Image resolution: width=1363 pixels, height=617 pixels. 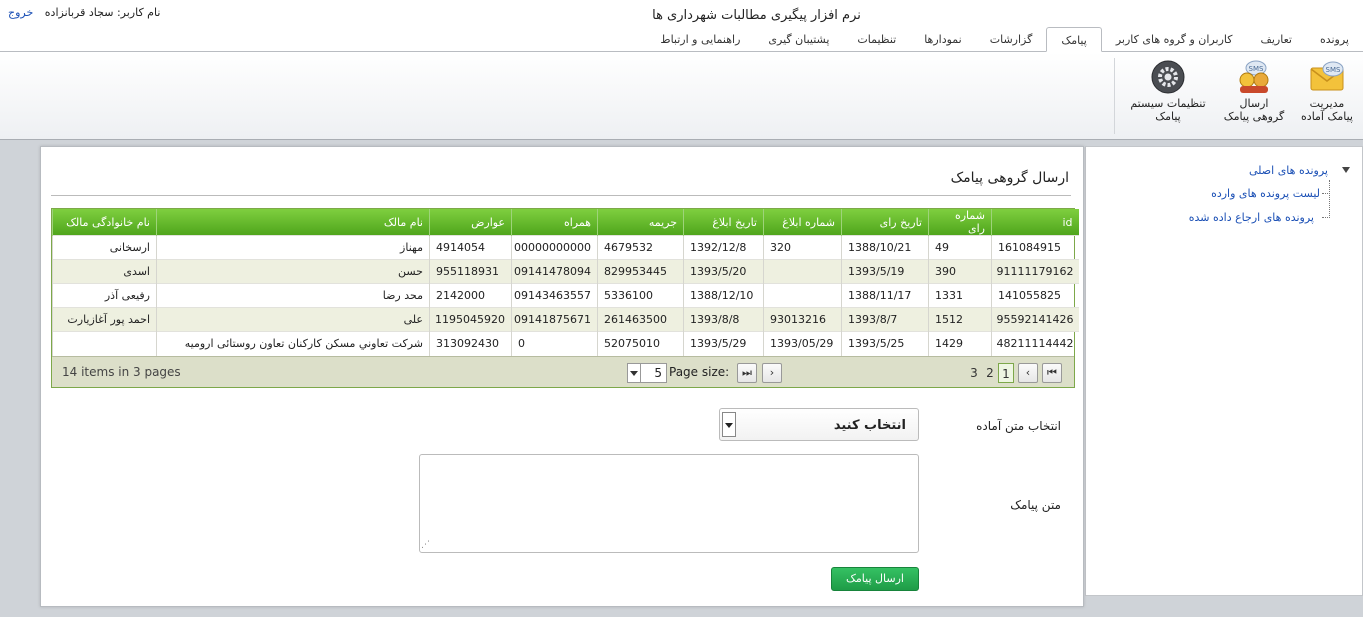 What do you see at coordinates (20, 12) in the screenshot?
I see `logout-link: خروج` at bounding box center [20, 12].